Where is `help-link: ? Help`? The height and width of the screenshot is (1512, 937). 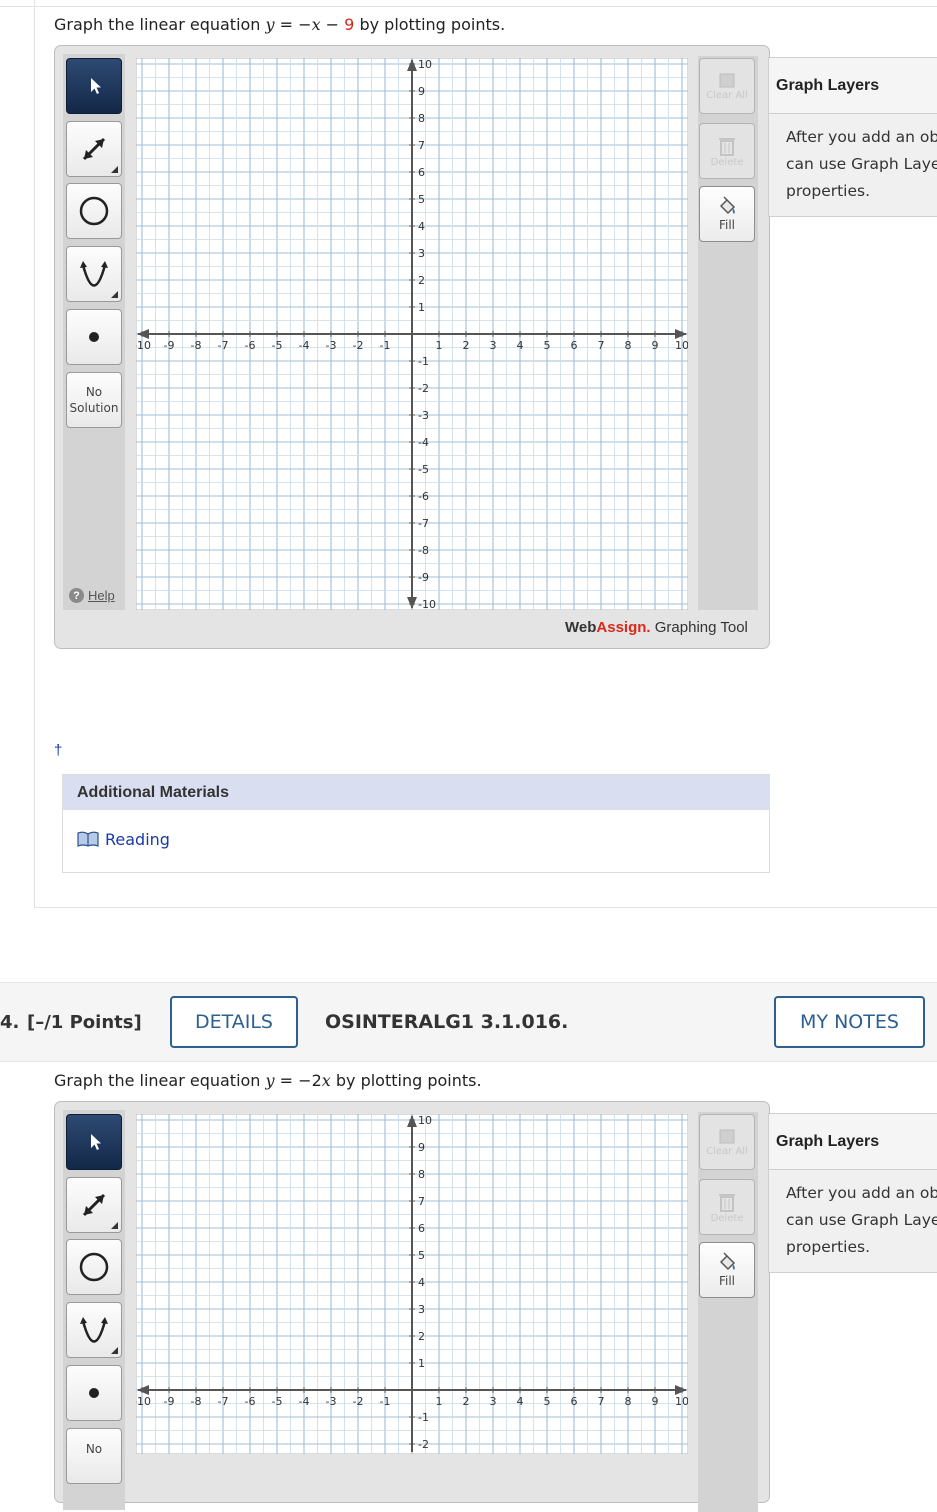
help-link: ? Help is located at coordinates (92, 595).